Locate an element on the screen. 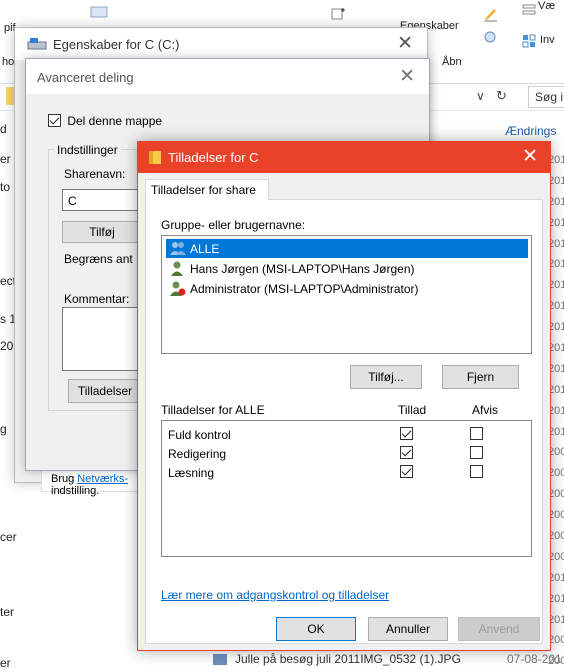  select-icon is located at coordinates (529, 10).